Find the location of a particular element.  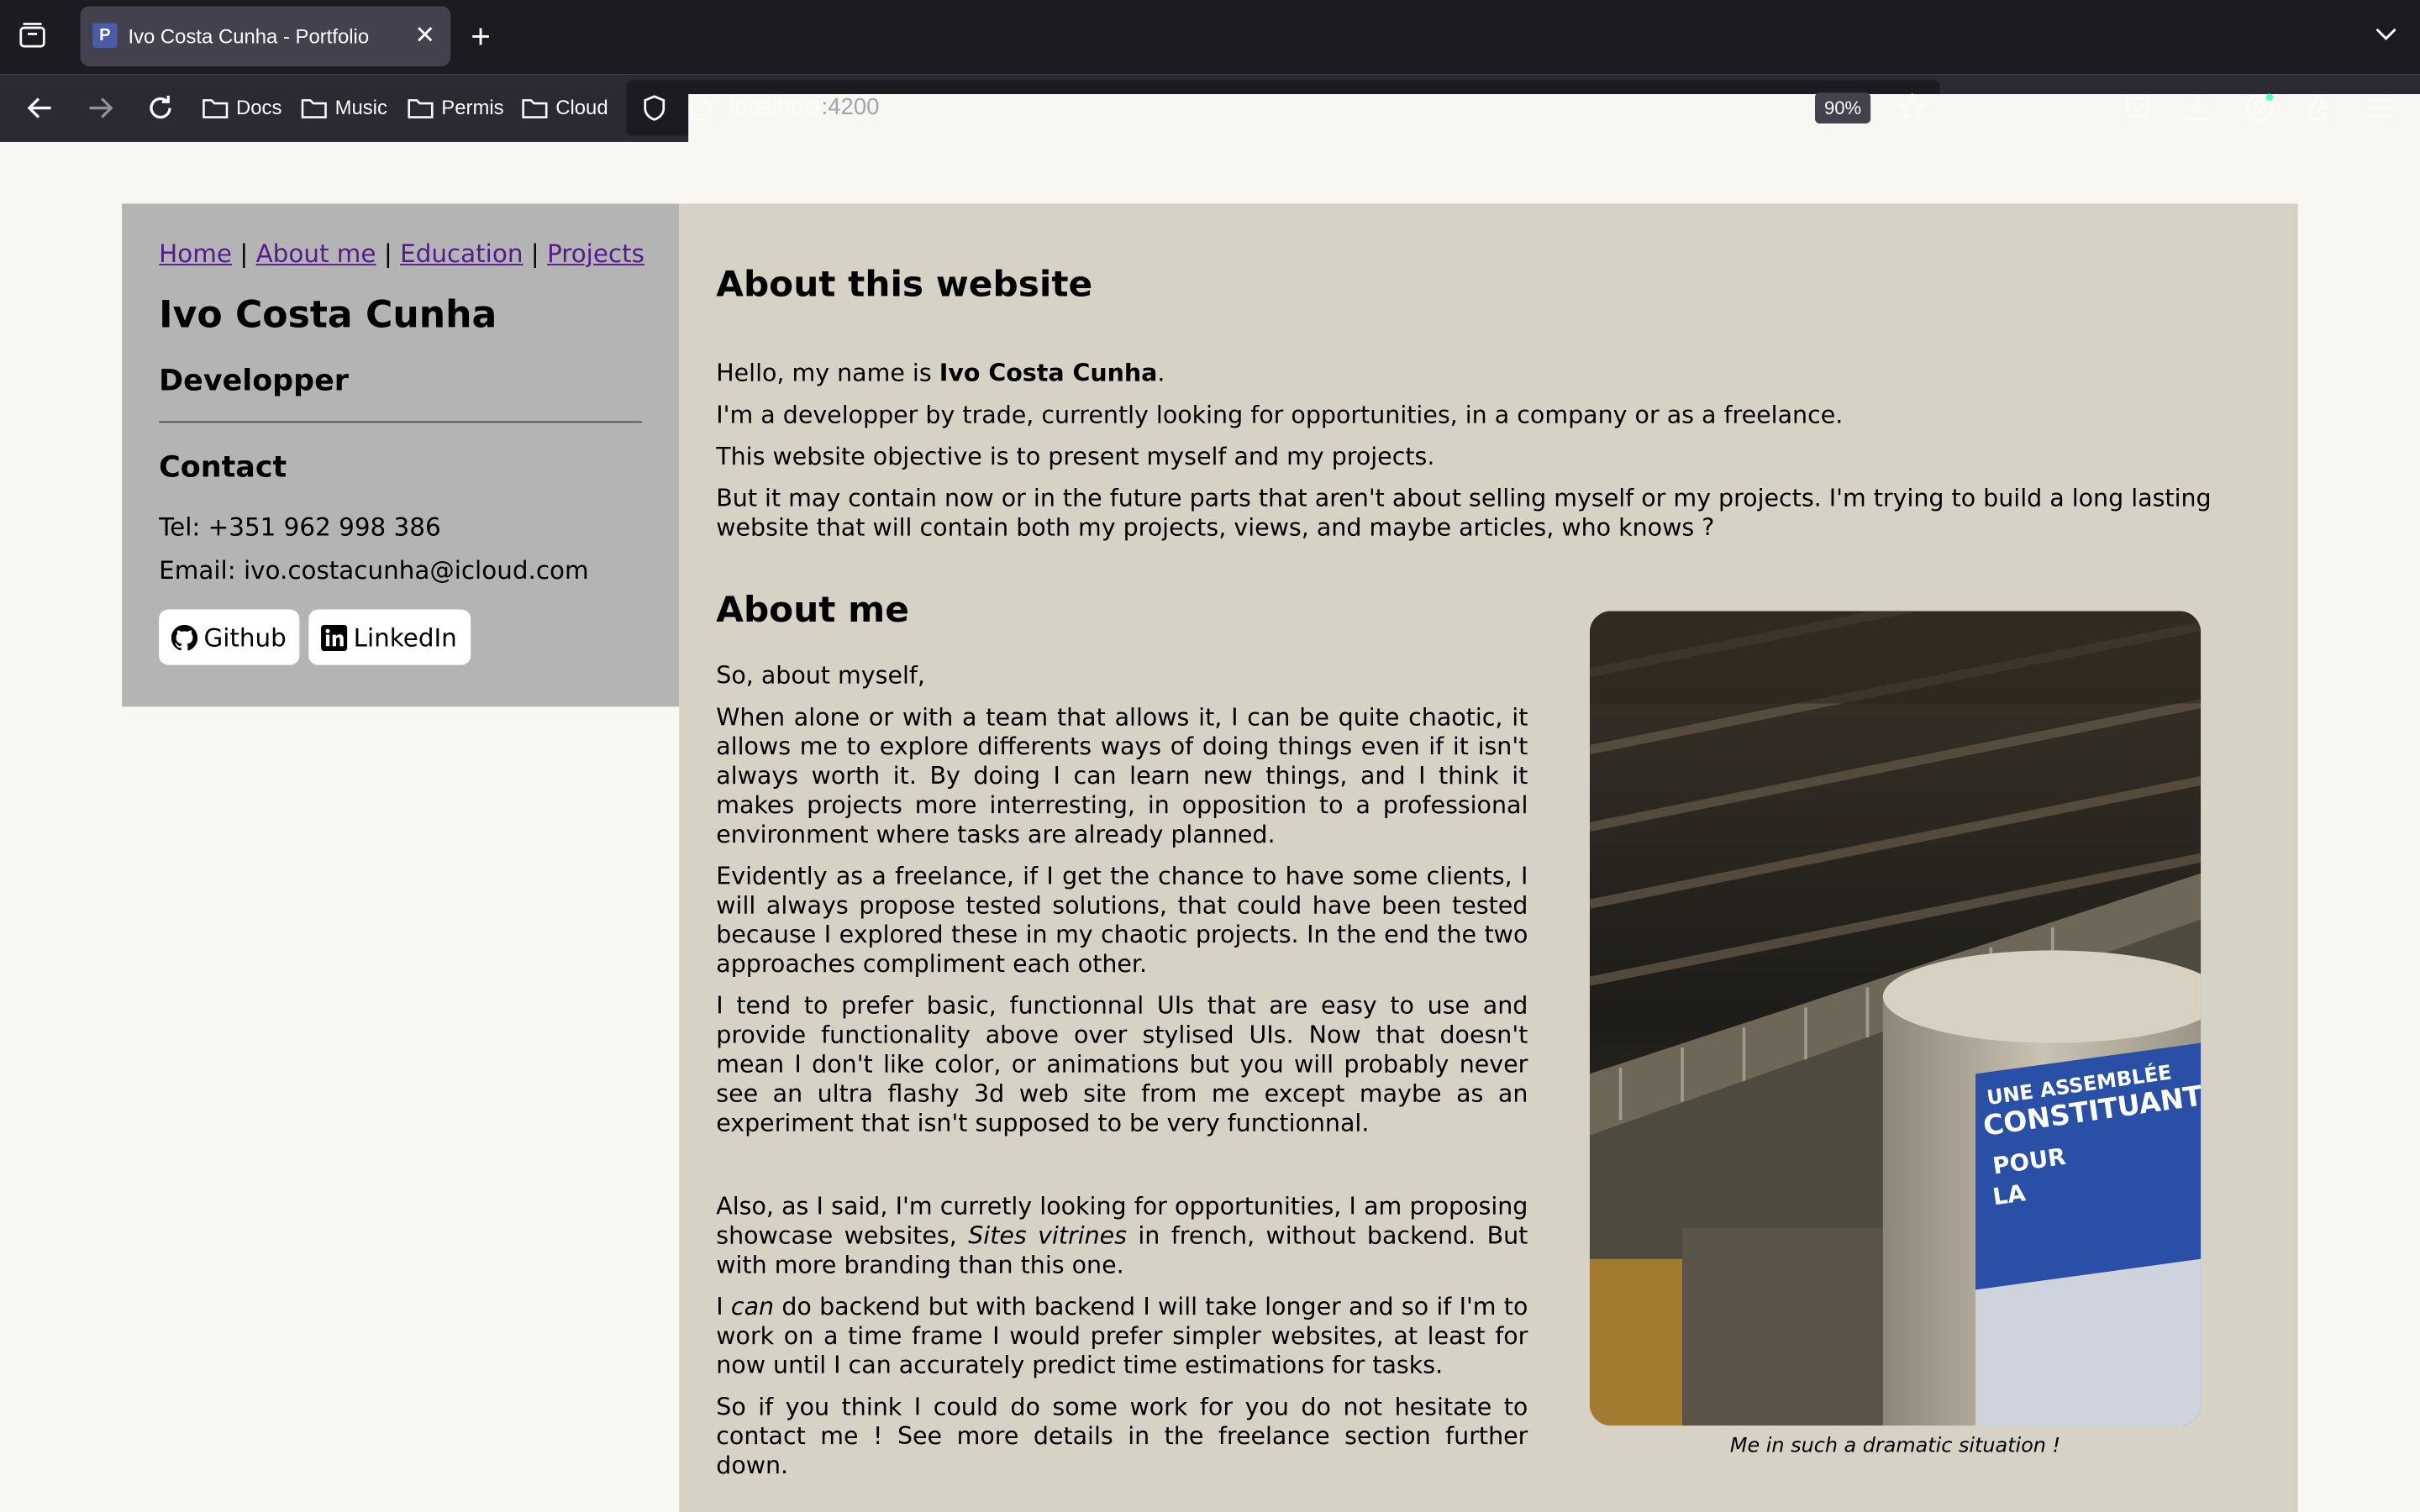

github-button: Github is located at coordinates (229, 637).